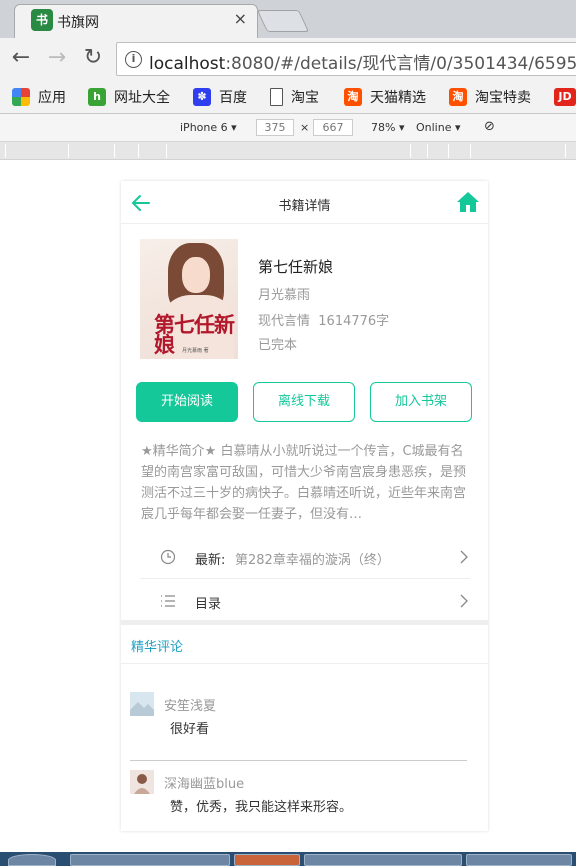 This screenshot has height=866, width=576. I want to click on device-toolbar: iPhone 6 ▾ 375 × 667 78% ▾ Online ▾ ⊘, so click(288, 128).